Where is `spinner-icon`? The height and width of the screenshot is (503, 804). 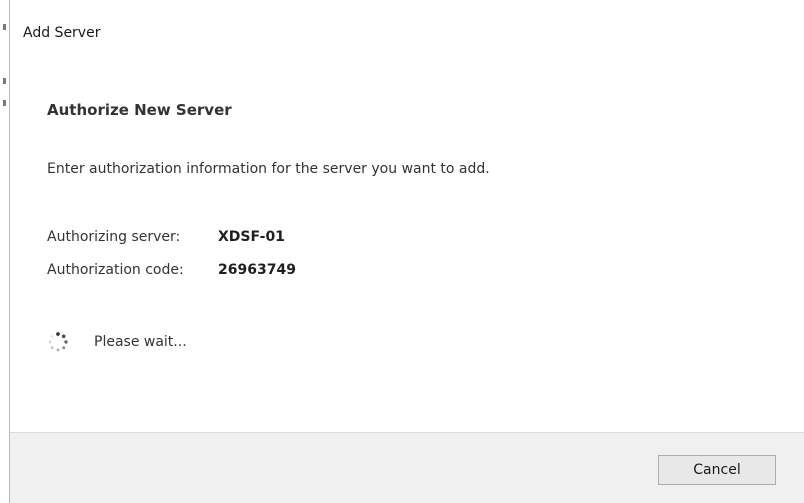
spinner-icon is located at coordinates (58, 342).